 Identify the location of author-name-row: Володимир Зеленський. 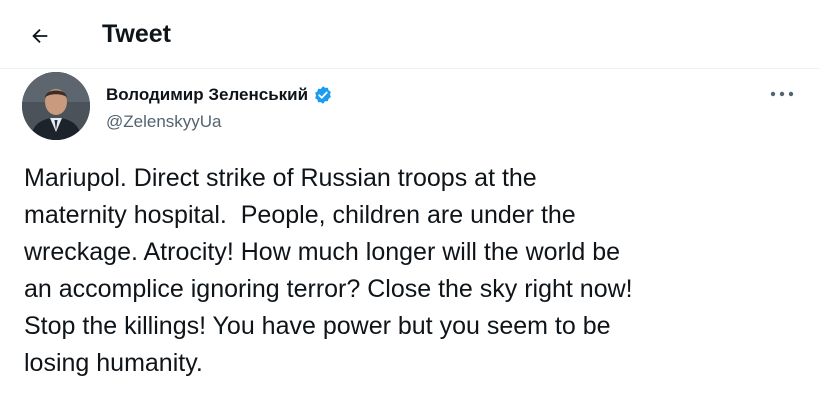
(219, 95).